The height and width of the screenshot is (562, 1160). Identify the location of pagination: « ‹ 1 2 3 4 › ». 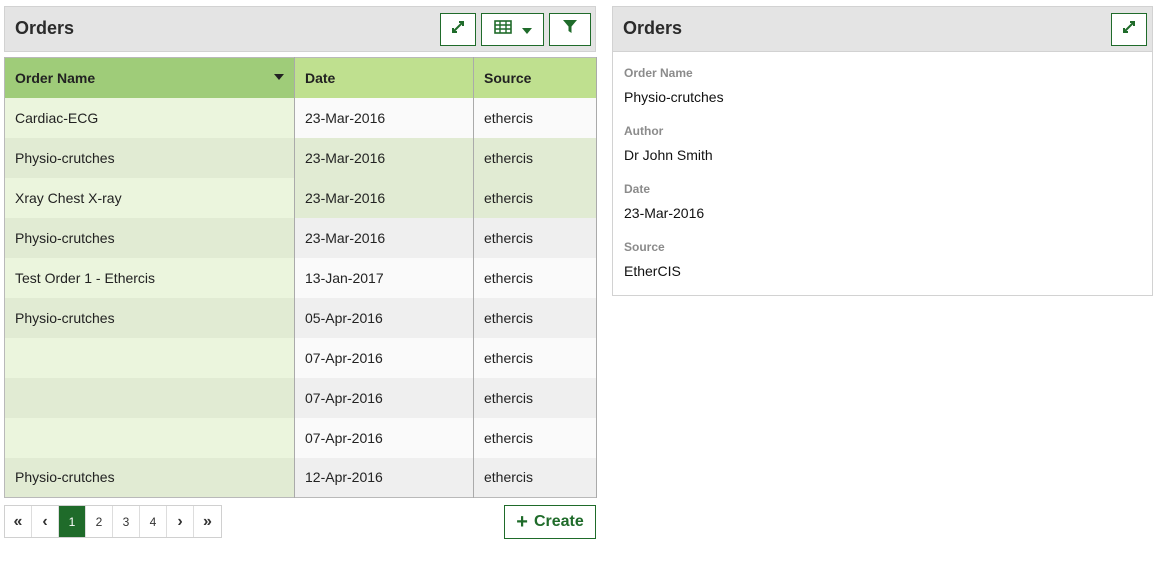
(113, 521).